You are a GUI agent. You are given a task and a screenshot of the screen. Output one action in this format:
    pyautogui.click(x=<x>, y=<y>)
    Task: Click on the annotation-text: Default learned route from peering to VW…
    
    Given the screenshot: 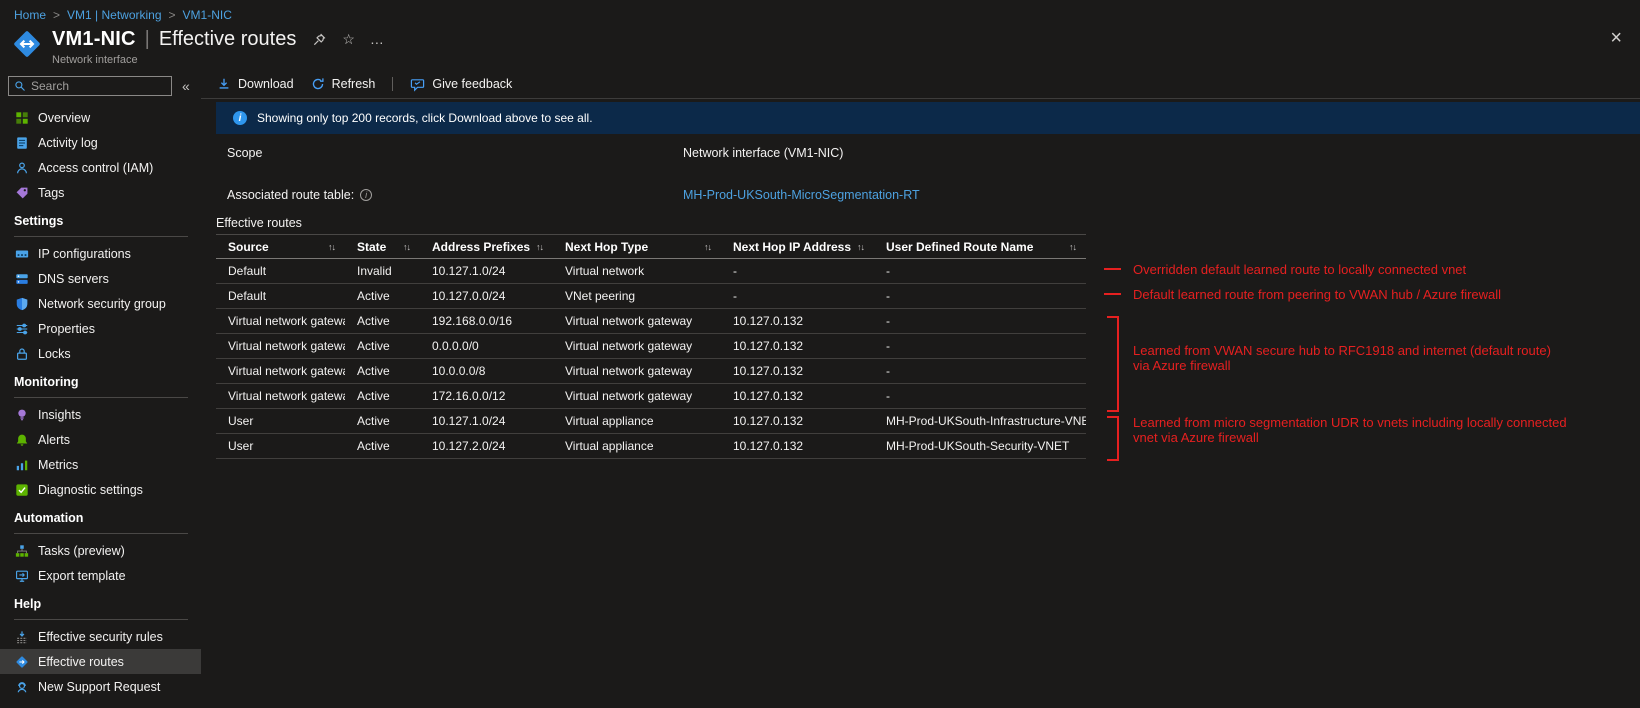 What is the action you would take?
    pyautogui.click(x=1317, y=294)
    